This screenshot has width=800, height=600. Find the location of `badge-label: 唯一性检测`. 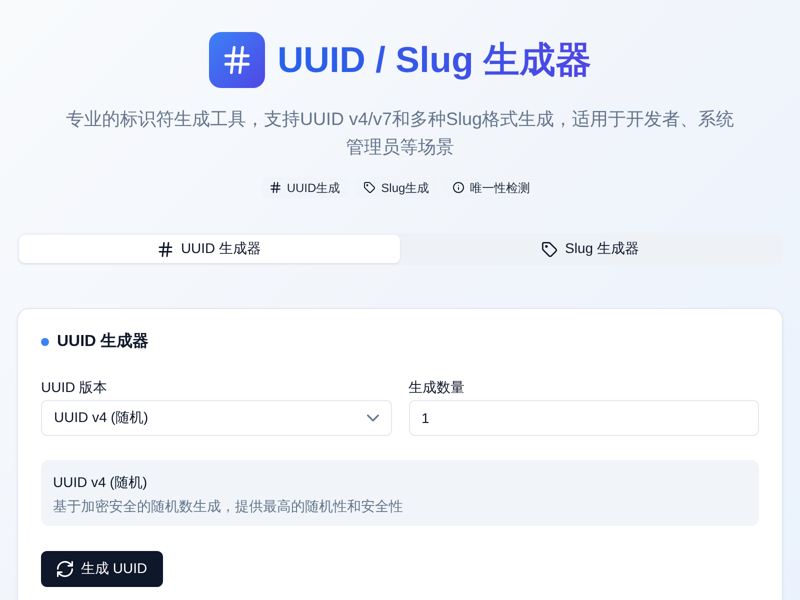

badge-label: 唯一性检测 is located at coordinates (500, 188).